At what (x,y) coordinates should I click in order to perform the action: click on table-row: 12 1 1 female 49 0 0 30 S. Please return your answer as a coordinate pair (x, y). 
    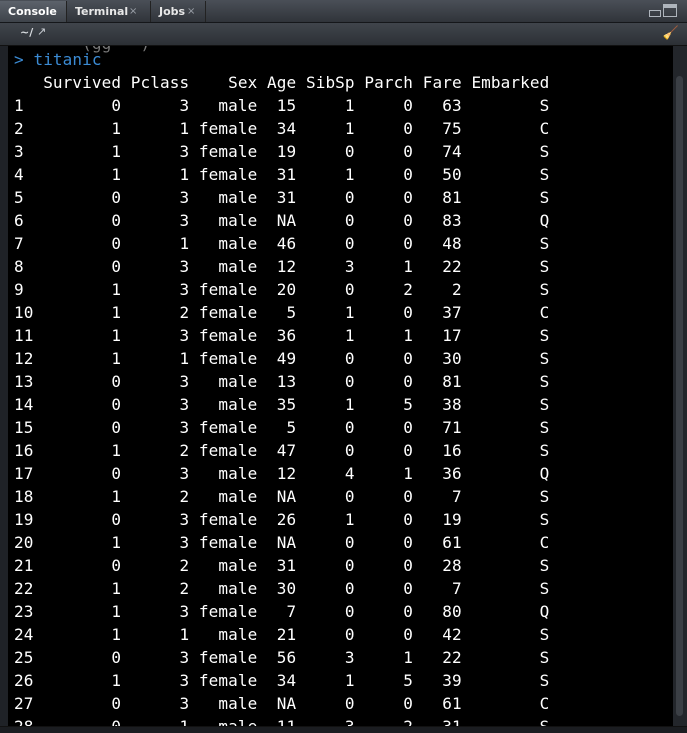
    Looking at the image, I should click on (282, 358).